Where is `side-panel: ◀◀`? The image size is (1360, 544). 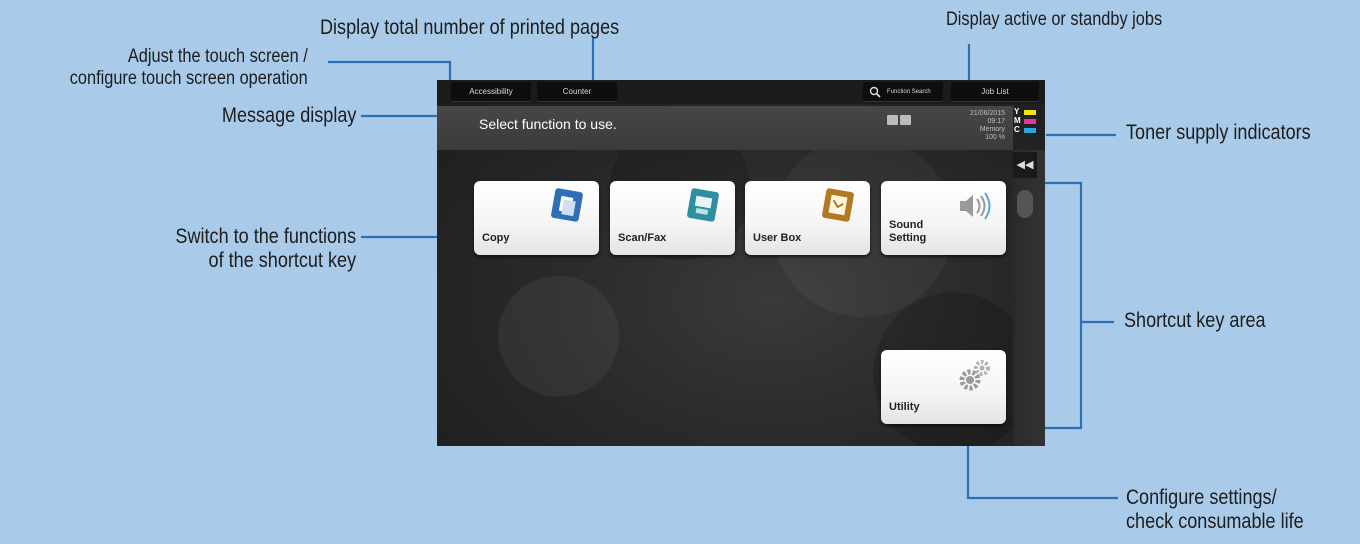 side-panel: ◀◀ is located at coordinates (1029, 298).